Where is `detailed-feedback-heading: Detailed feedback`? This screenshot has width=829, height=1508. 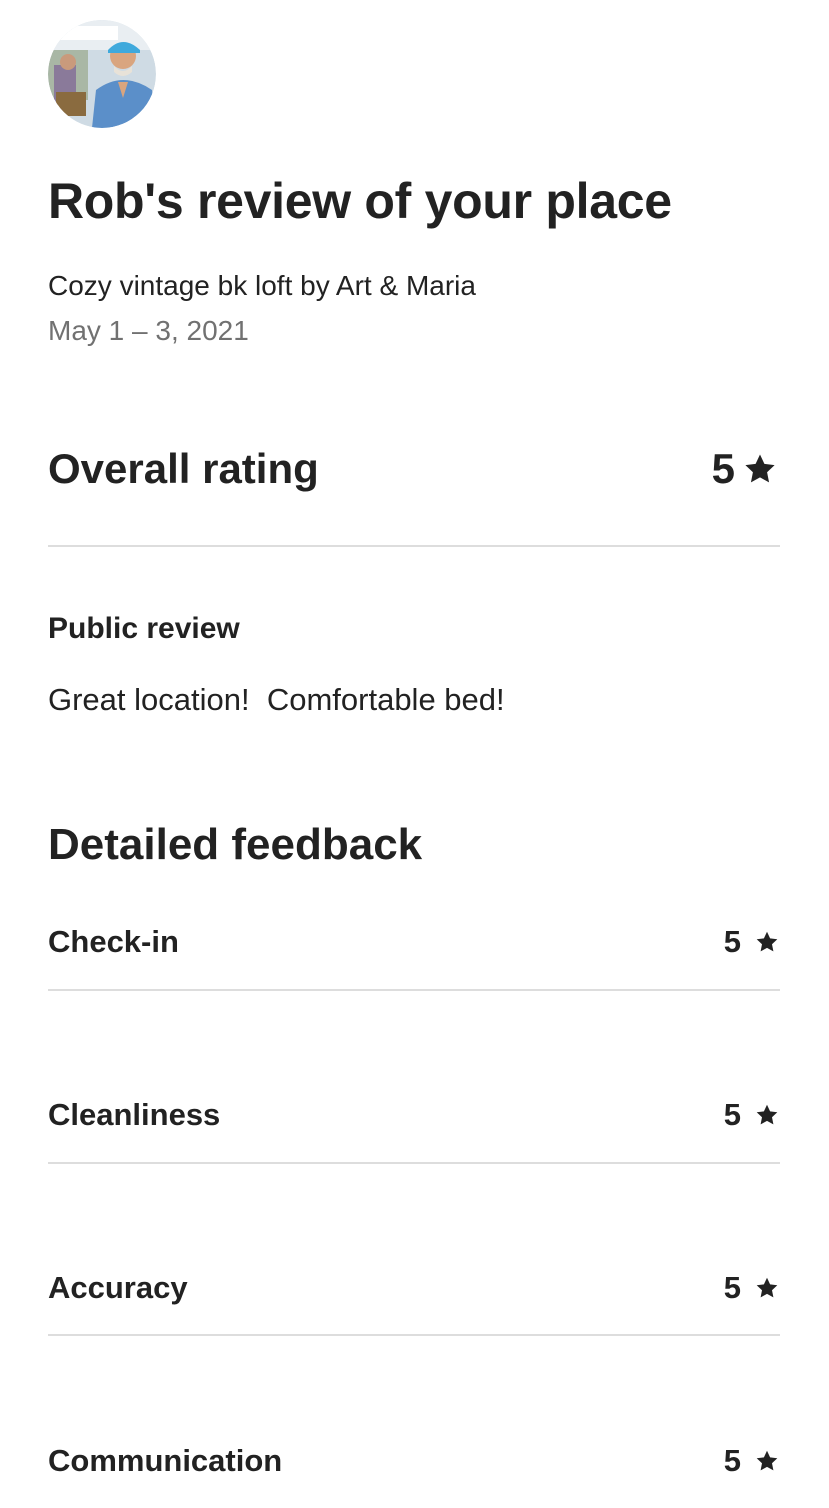 detailed-feedback-heading: Detailed feedback is located at coordinates (235, 844).